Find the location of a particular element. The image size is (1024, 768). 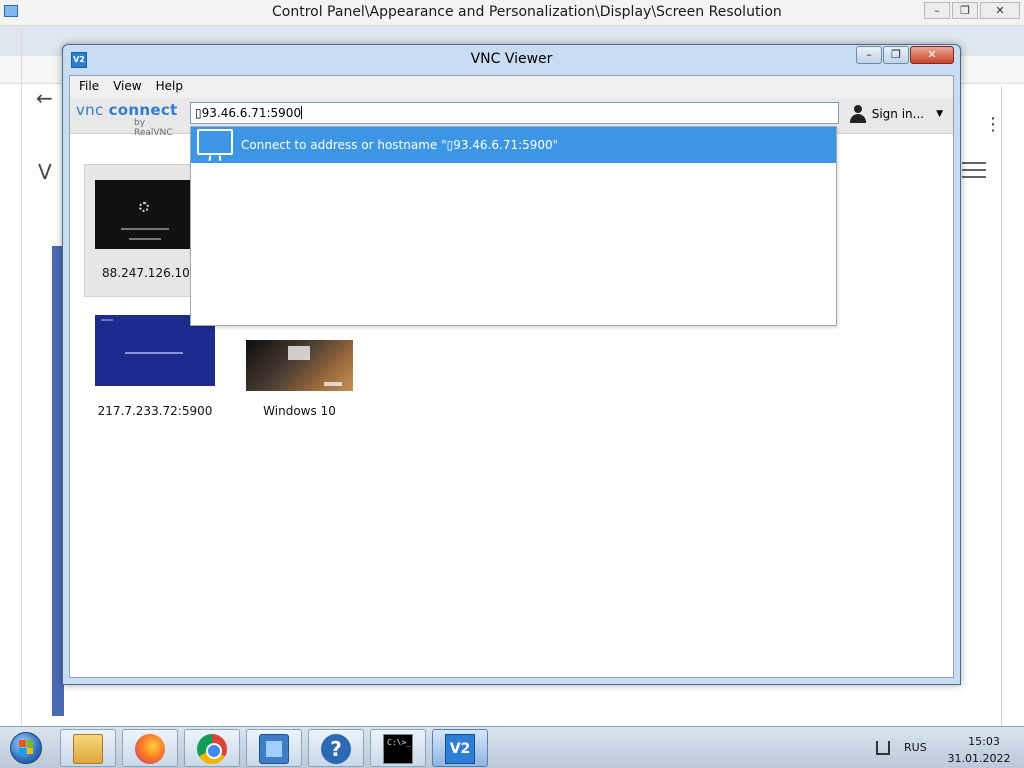

vnc-close-button: ✕ is located at coordinates (932, 55).